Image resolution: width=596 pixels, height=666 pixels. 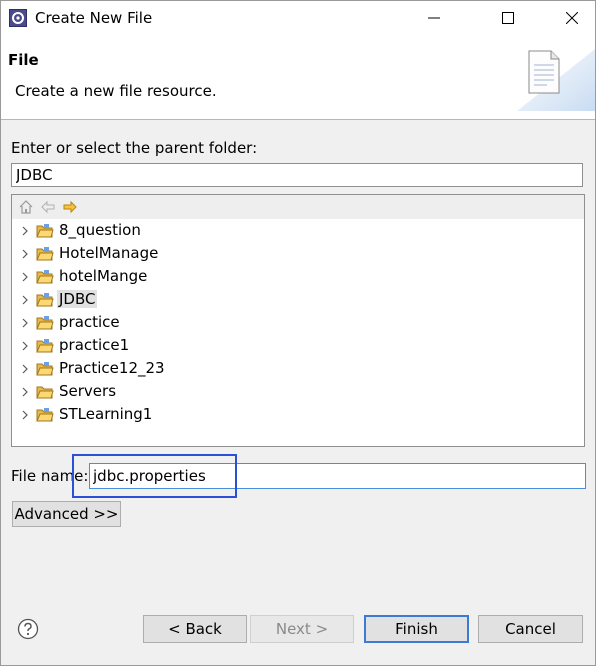 I want to click on tree-item-stlearning1: STLearning1, so click(x=298, y=415).